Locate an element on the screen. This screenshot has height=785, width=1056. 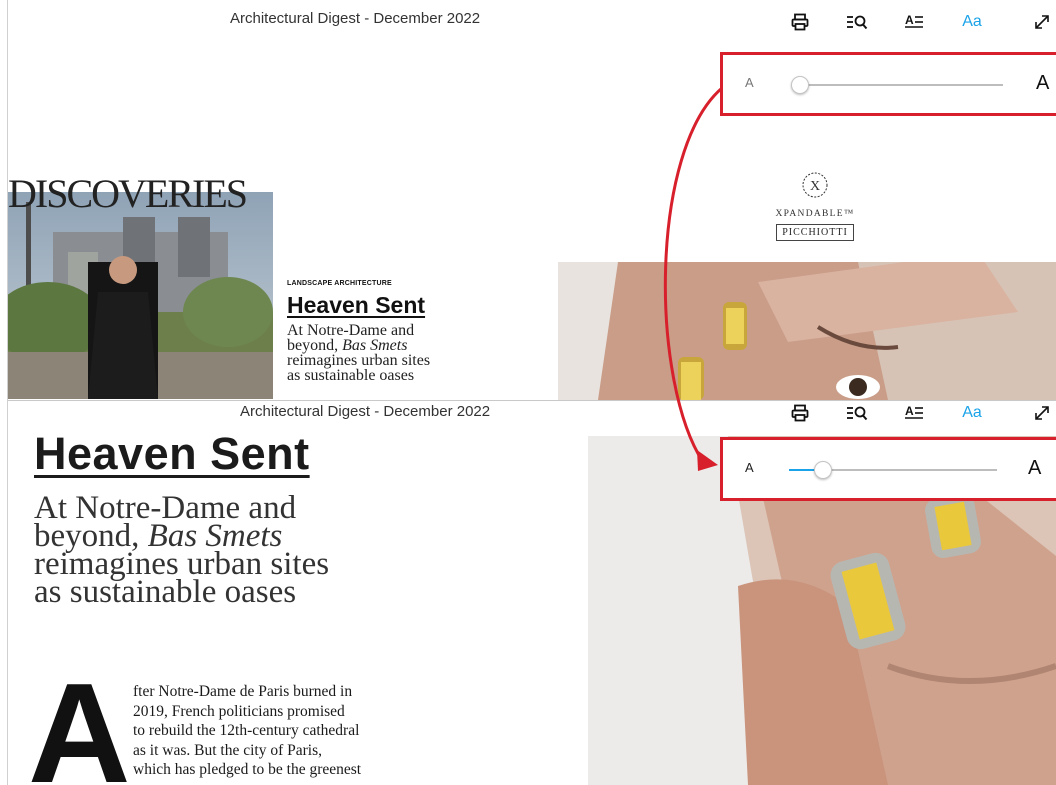
article-headline-small: Heaven Sent is located at coordinates (356, 305).